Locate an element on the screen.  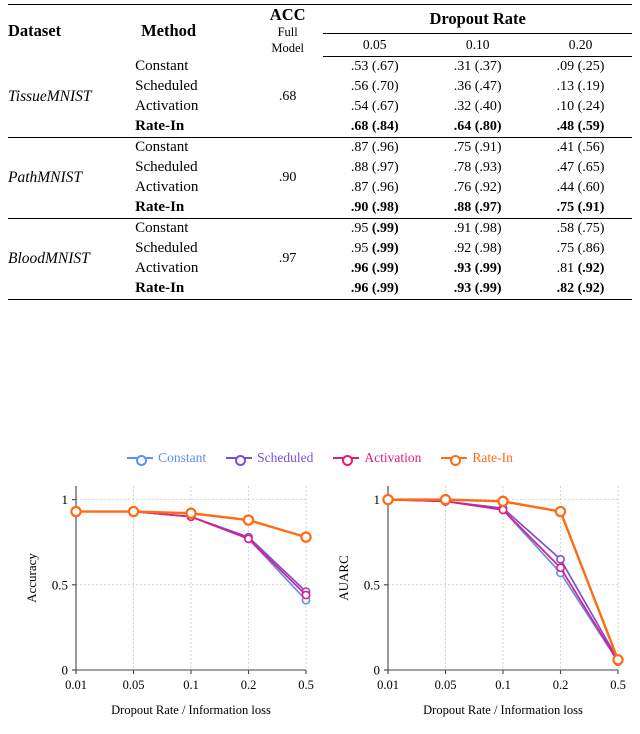
metric-value: .48 (.59) is located at coordinates (580, 127).